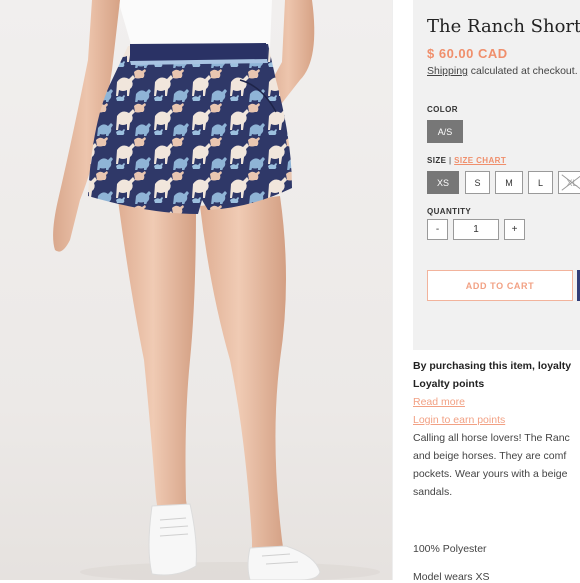 The image size is (580, 583). I want to click on material-text: 100% Polyester, so click(450, 549).